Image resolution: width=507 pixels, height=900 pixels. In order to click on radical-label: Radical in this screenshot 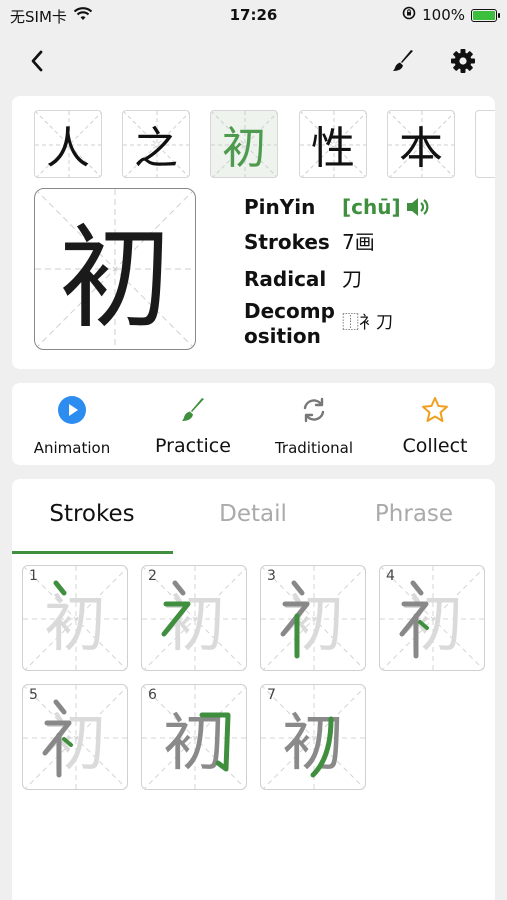, I will do `click(285, 279)`.